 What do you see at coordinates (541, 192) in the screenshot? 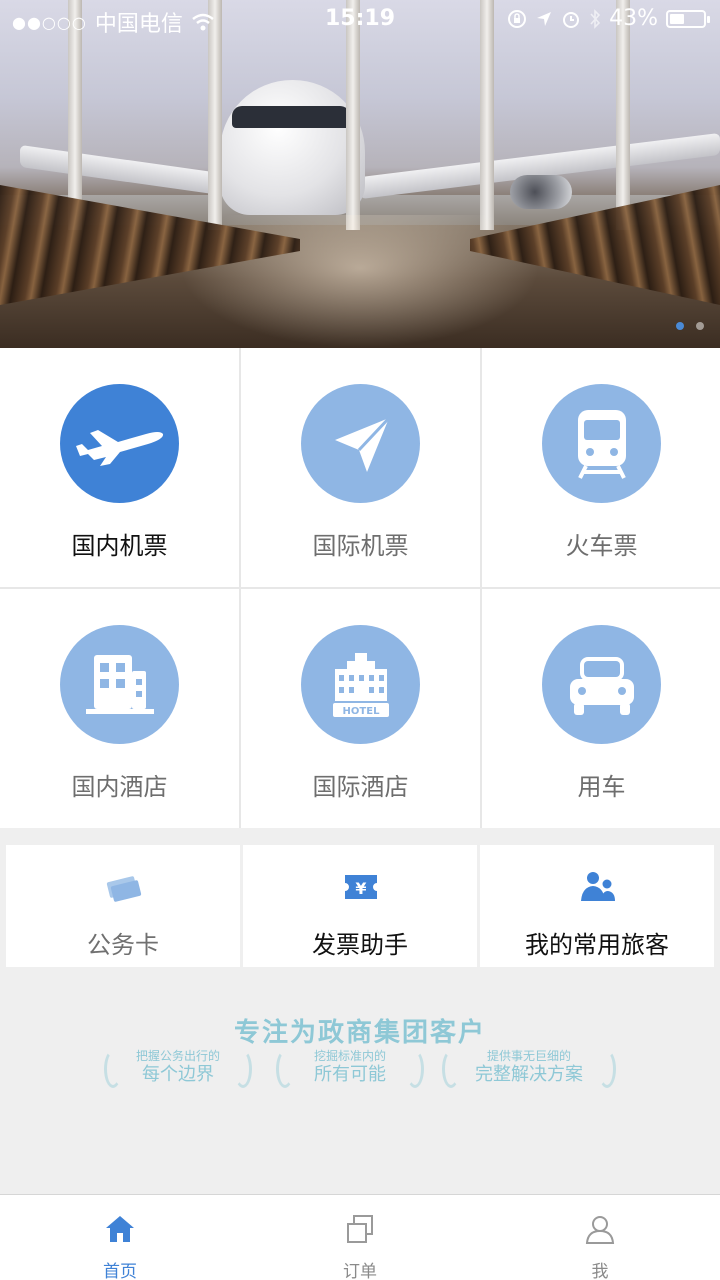
I see `plane-engine` at bounding box center [541, 192].